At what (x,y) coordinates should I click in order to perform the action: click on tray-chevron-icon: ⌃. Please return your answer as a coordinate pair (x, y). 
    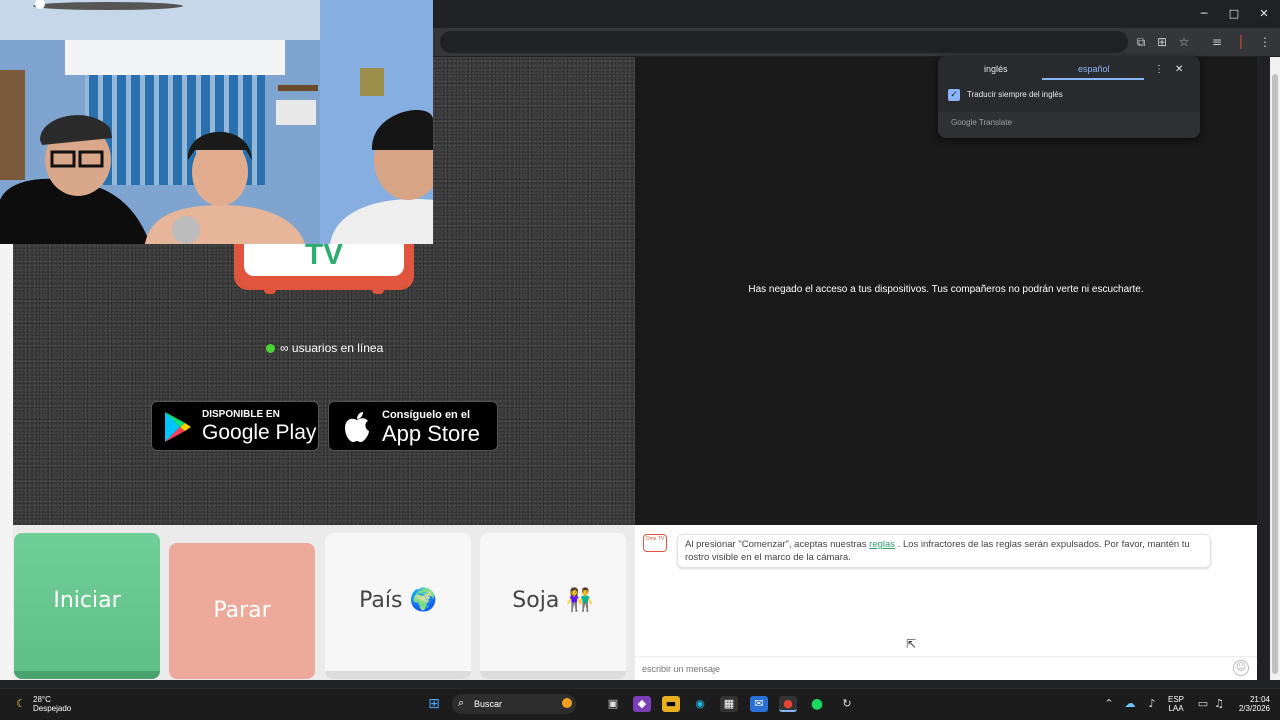
    Looking at the image, I should click on (1109, 704).